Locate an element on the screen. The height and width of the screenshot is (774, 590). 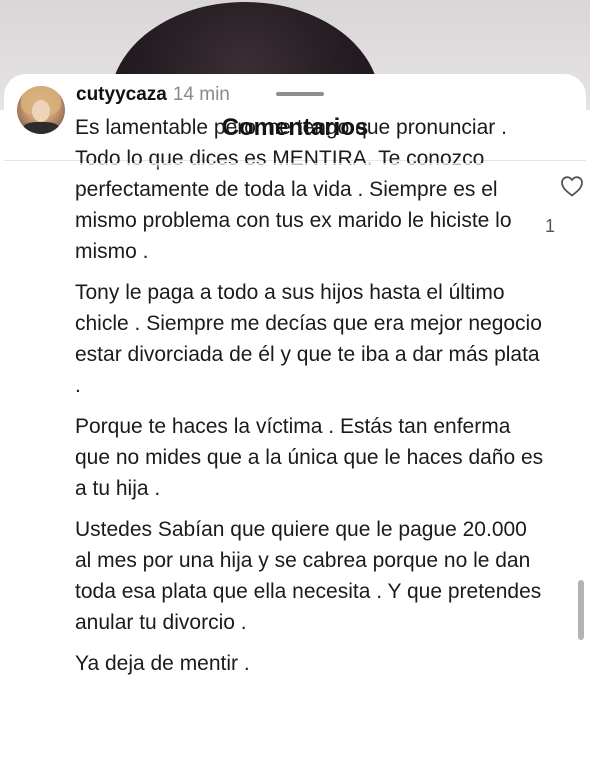
comment-paragraph: Ya deja de mentir . is located at coordinates (162, 663).